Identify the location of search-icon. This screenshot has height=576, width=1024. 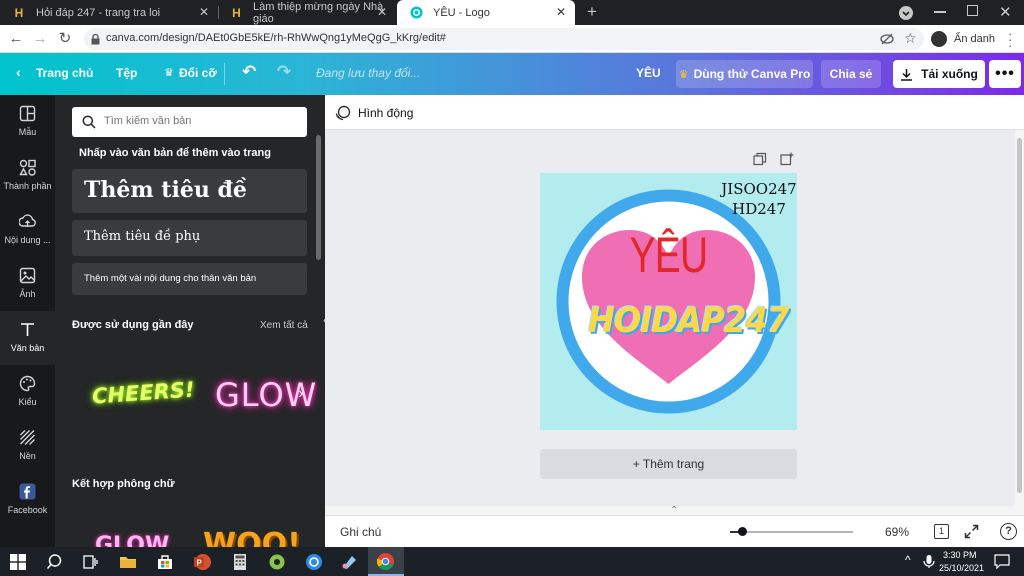
(56, 562).